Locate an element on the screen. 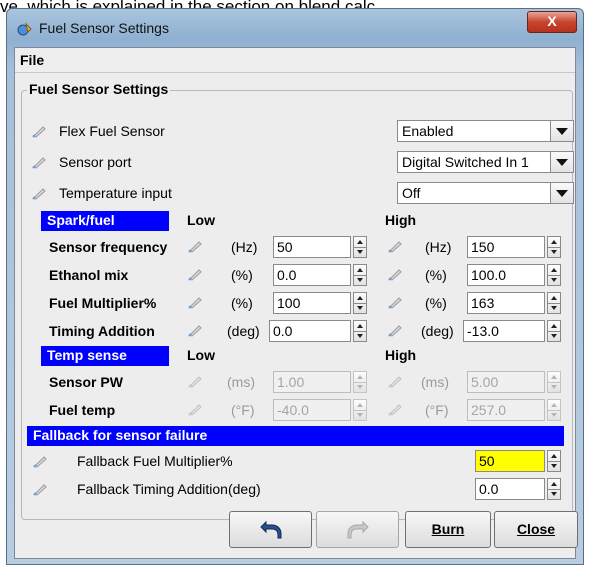 This screenshot has width=590, height=567. undo-button is located at coordinates (270, 529).